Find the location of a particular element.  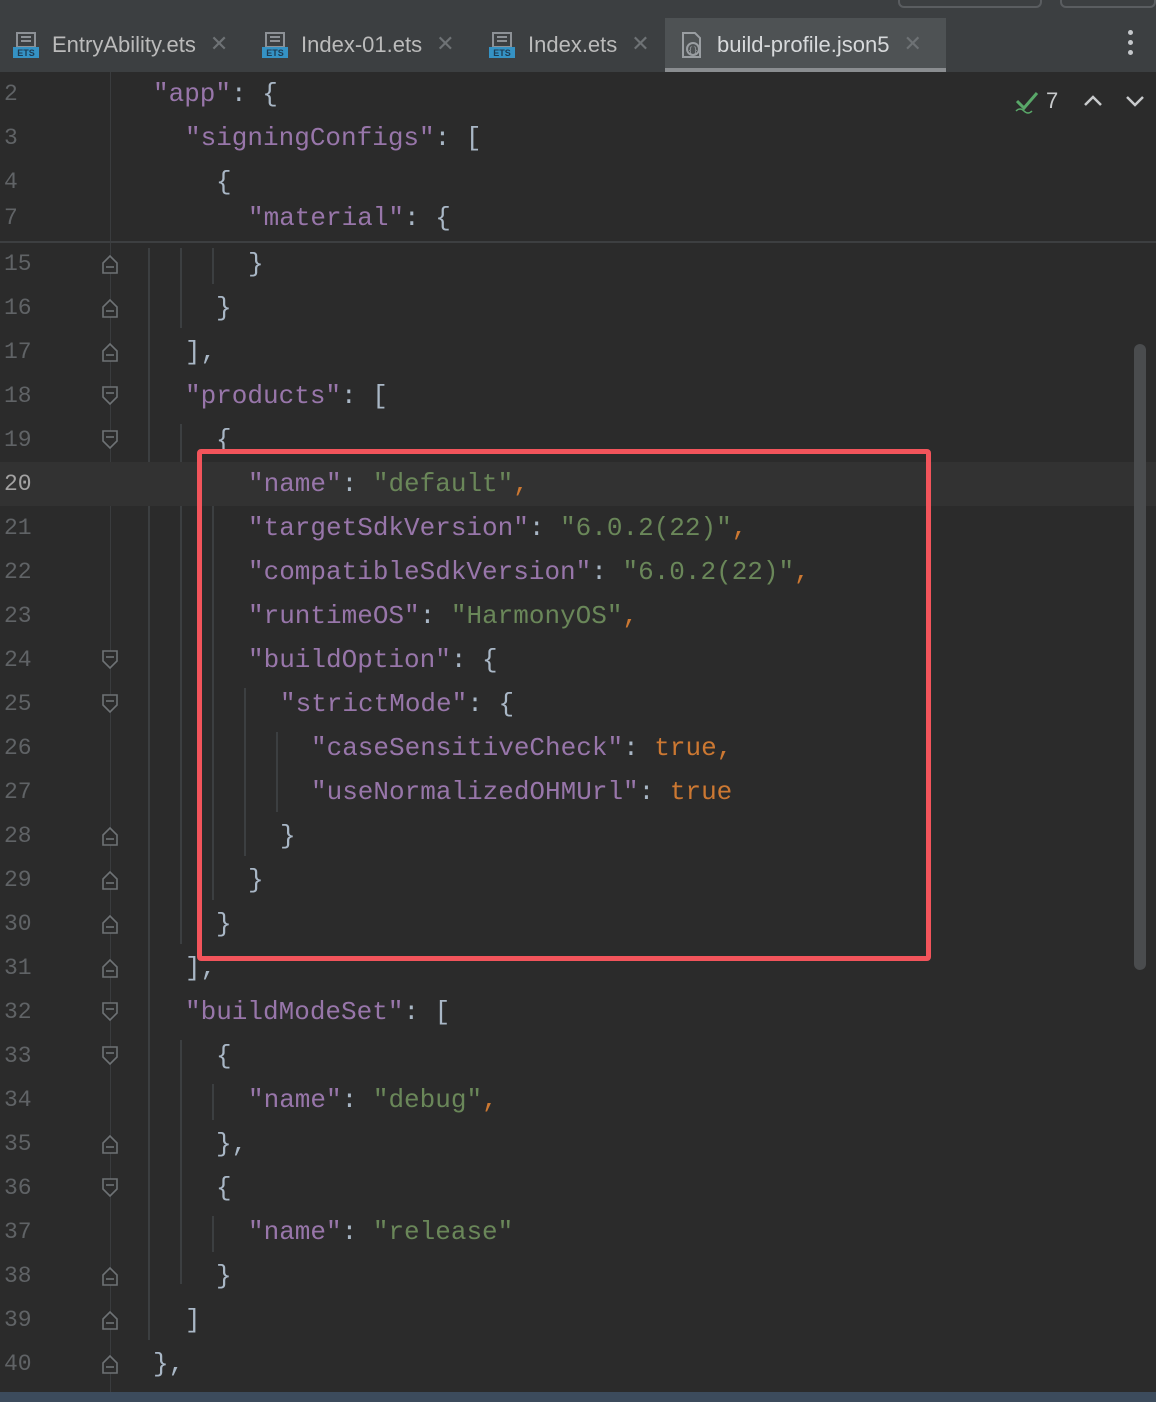

code-line: 28 } is located at coordinates (578, 836).